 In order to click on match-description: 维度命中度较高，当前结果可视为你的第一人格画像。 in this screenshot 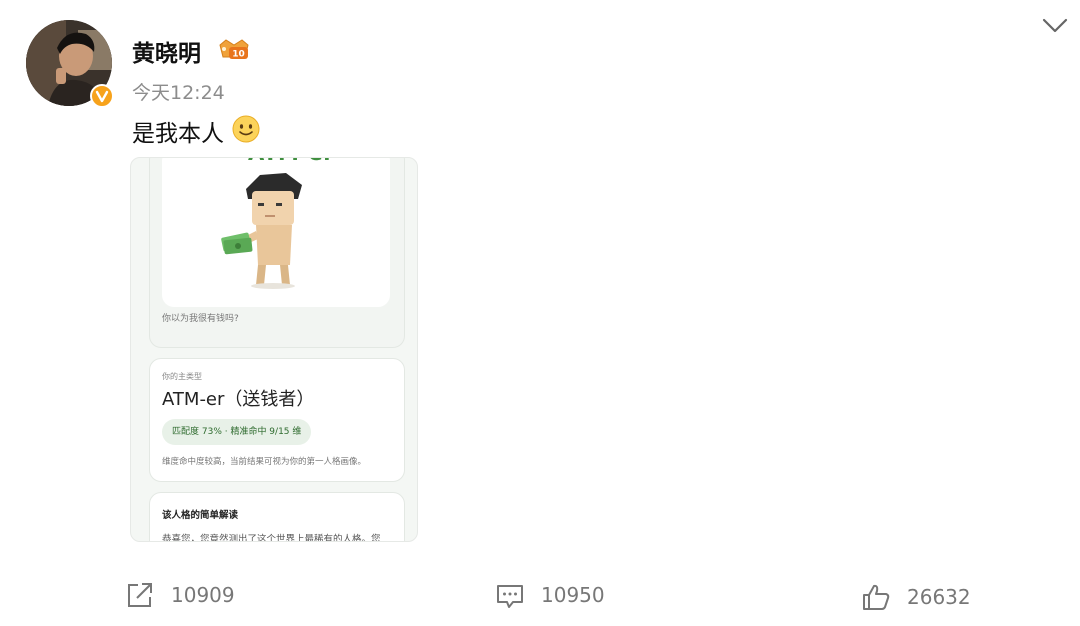, I will do `click(264, 462)`.